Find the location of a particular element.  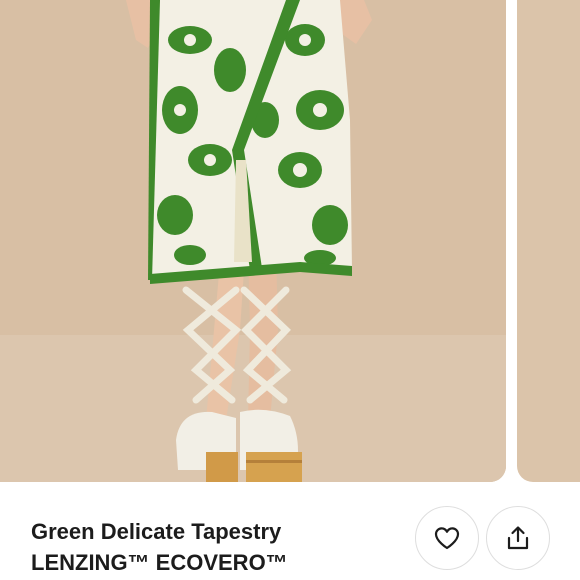

heart-icon is located at coordinates (447, 538).